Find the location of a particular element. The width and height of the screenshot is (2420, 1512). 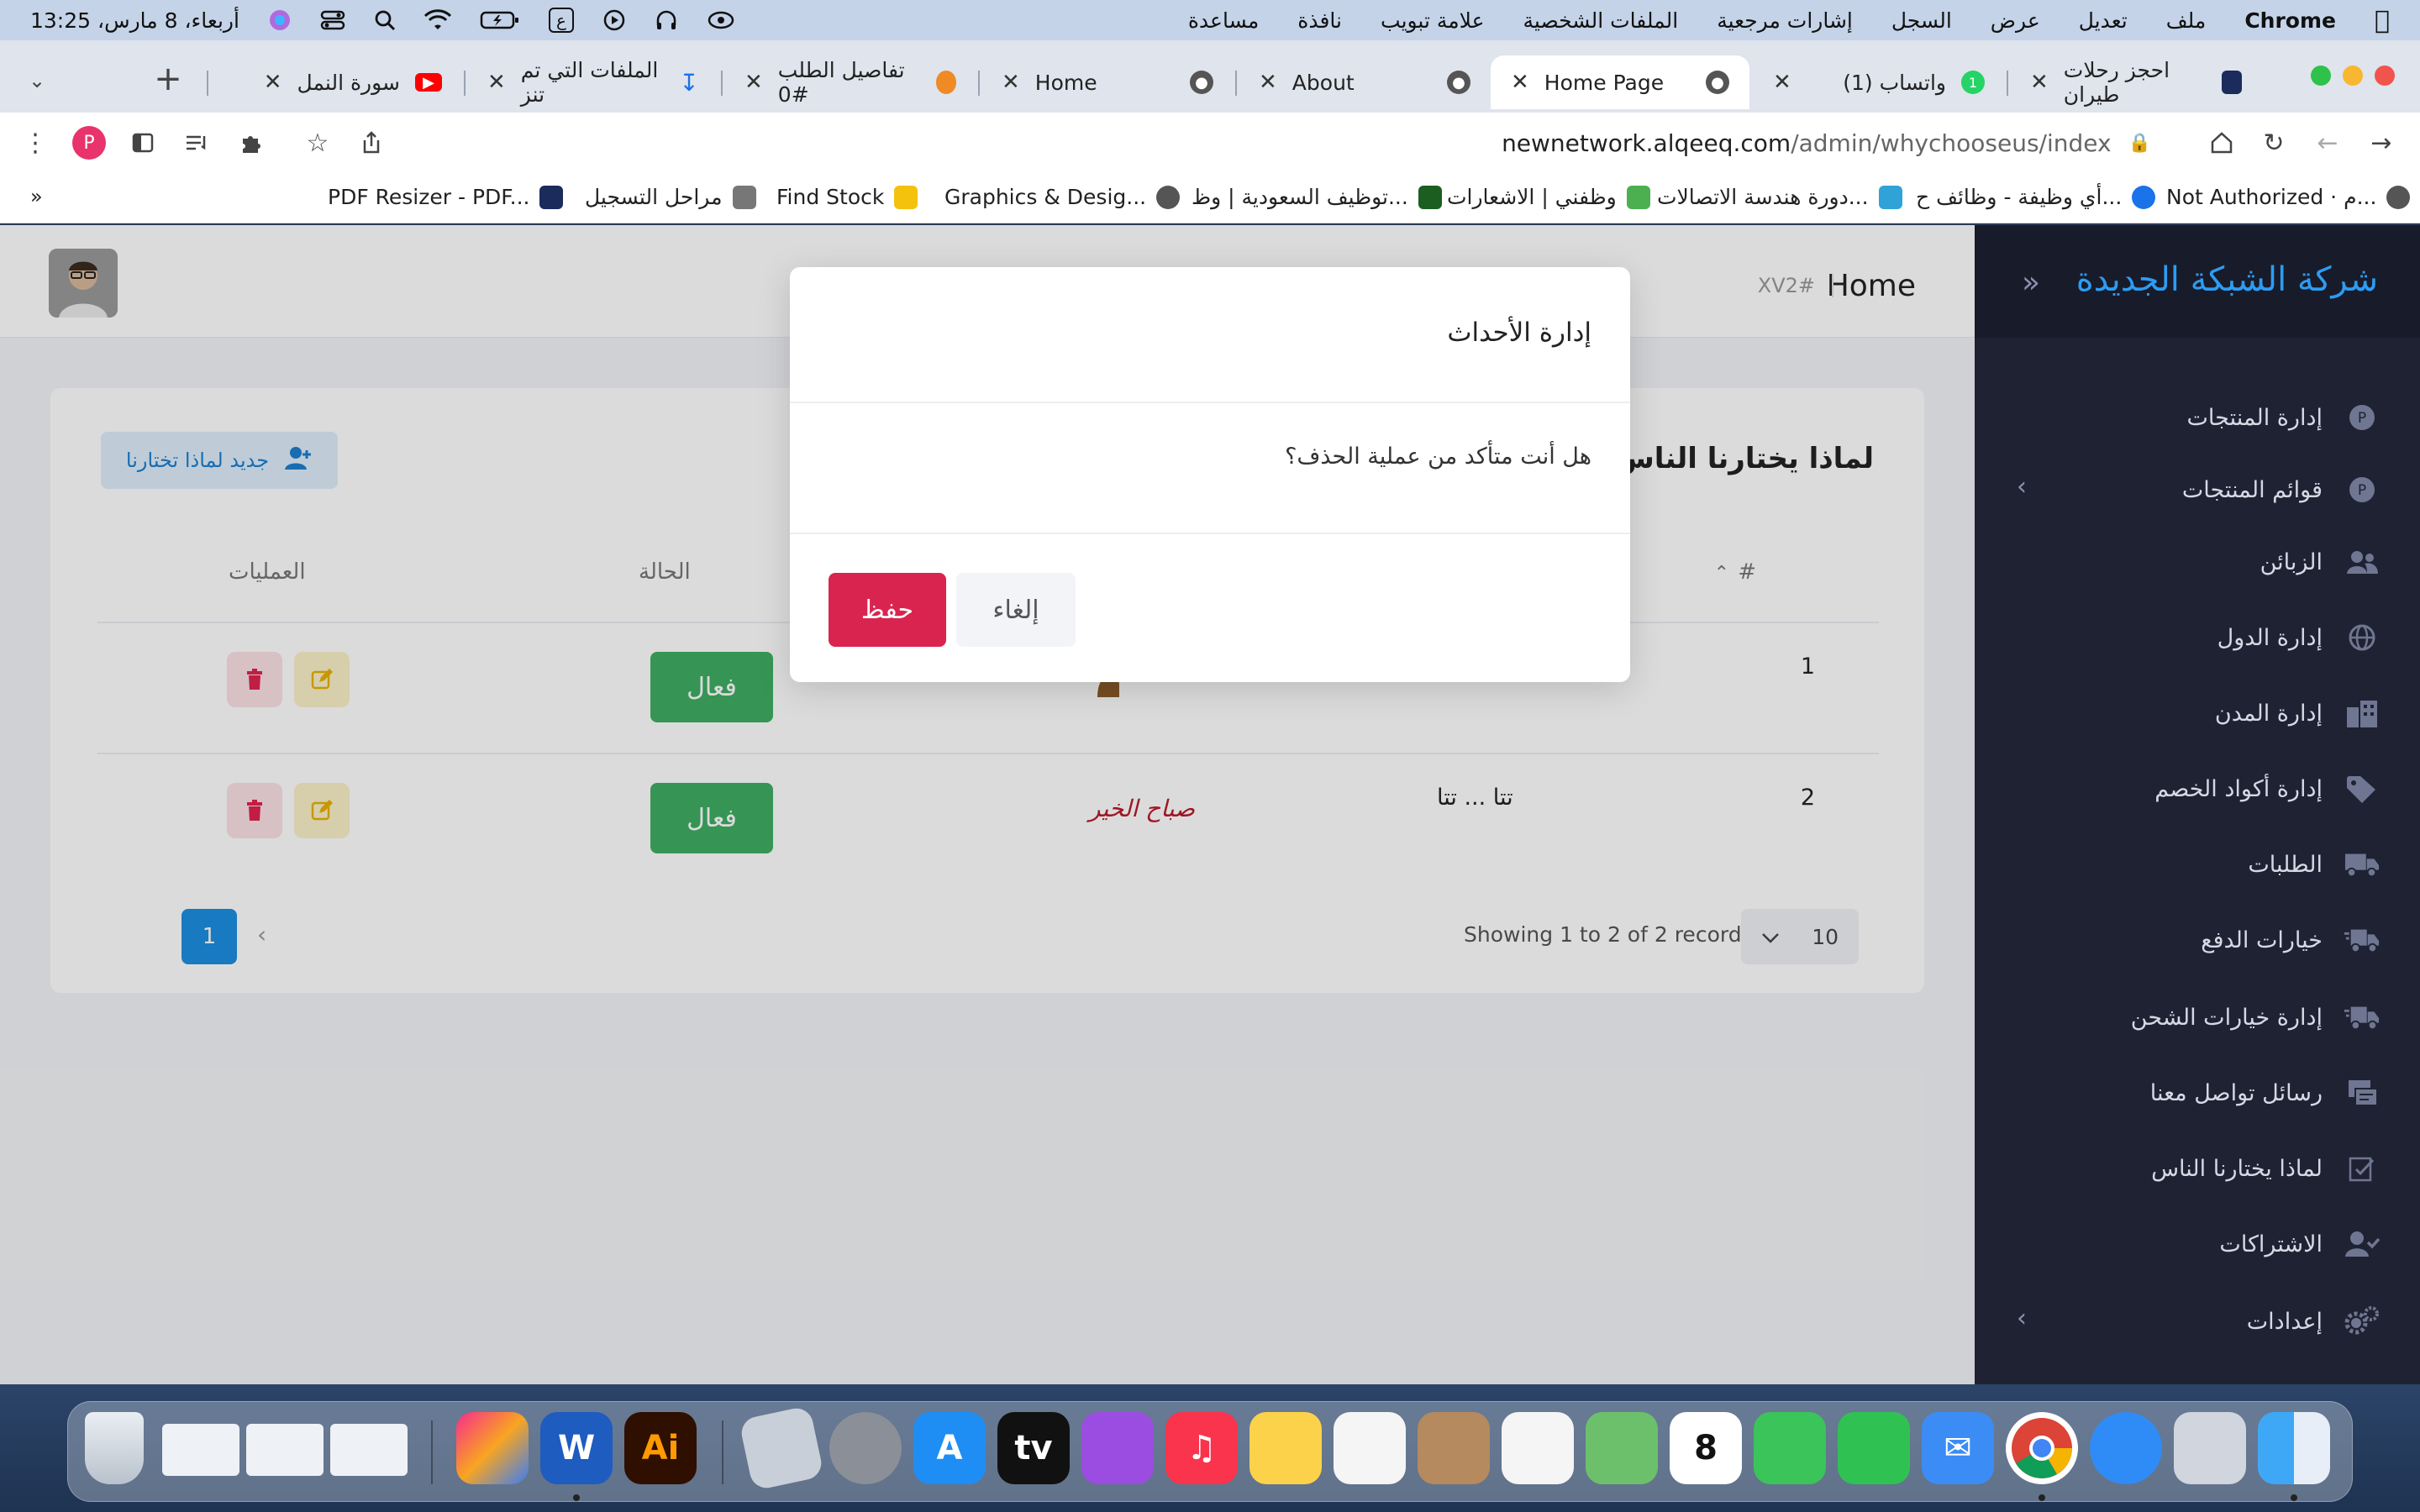

window-thumbnail-word is located at coordinates (200, 1450).